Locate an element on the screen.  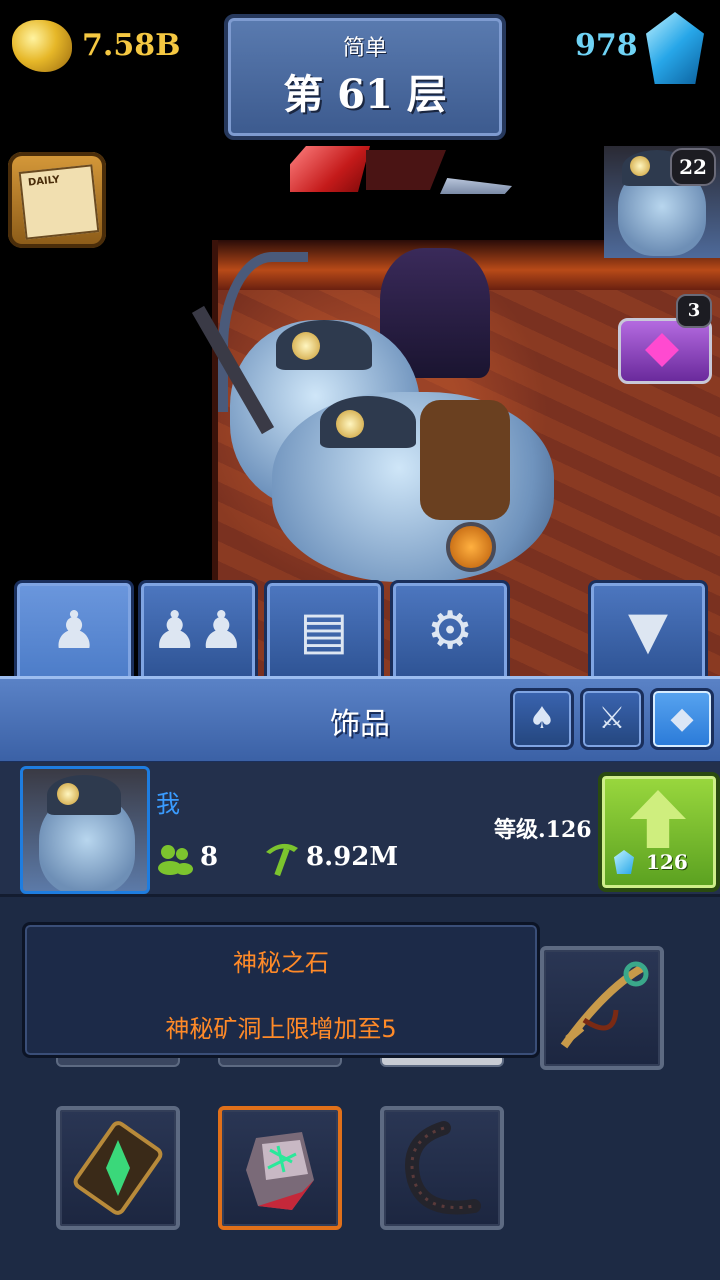
strength-category-button: ♠ is located at coordinates (542, 719).